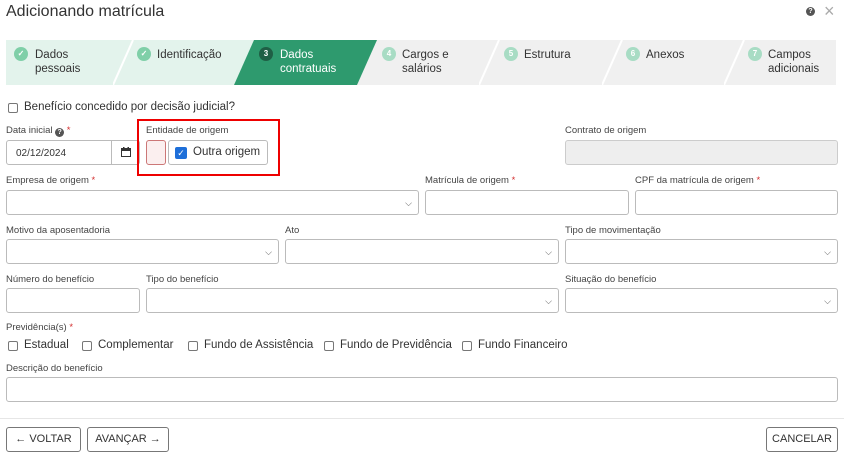 The width and height of the screenshot is (844, 457). Describe the element at coordinates (547, 55) in the screenshot. I see `step-label: Estrutura` at that location.